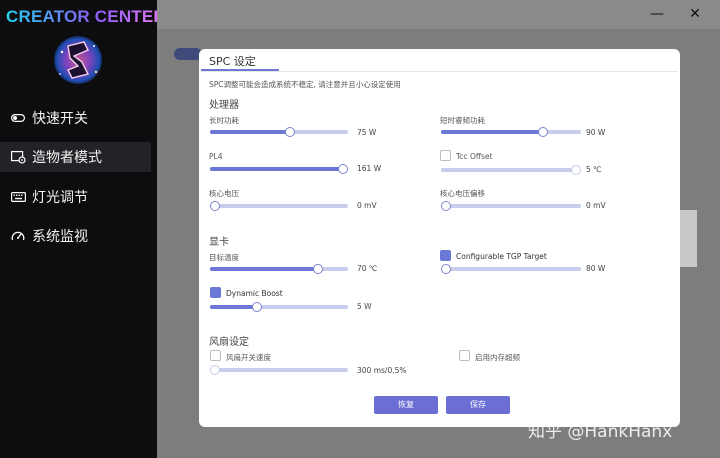  What do you see at coordinates (279, 370) in the screenshot?
I see `fan-switch-speed-slider` at bounding box center [279, 370].